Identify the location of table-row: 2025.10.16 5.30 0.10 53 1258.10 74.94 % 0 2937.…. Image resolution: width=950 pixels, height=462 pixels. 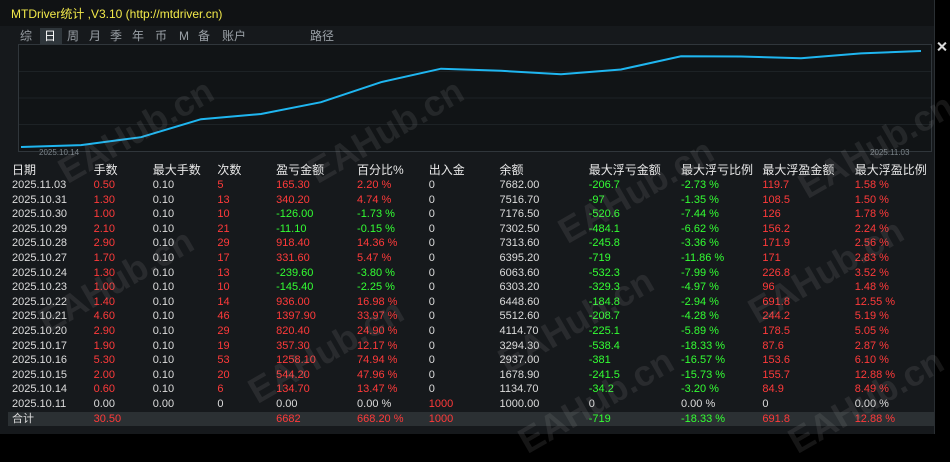
(471, 360).